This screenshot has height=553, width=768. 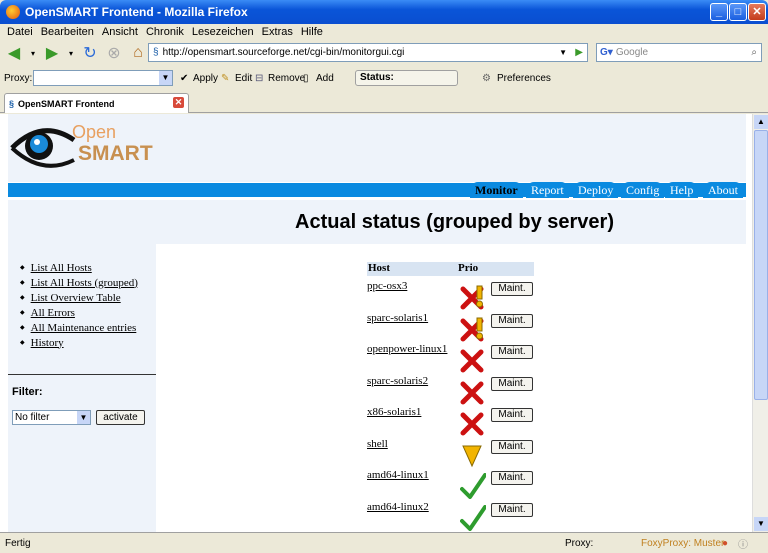 I want to click on window-title: OpenSMART Frontend - Mozilla Firefox, so click(x=136, y=12).